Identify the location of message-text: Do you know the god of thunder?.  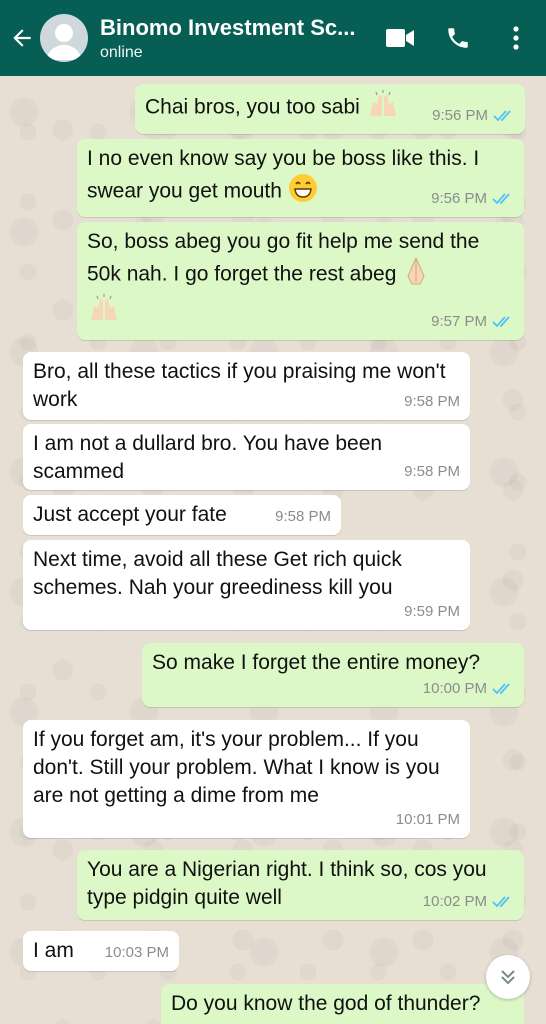
(326, 1003).